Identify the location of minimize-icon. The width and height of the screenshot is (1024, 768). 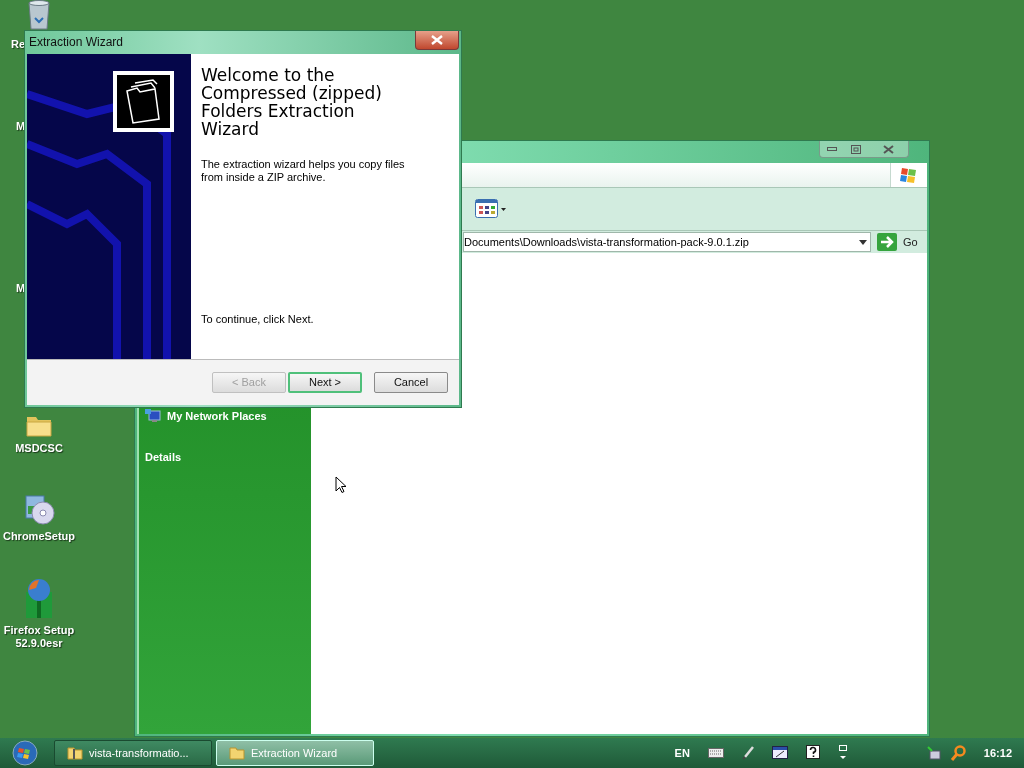
(832, 149).